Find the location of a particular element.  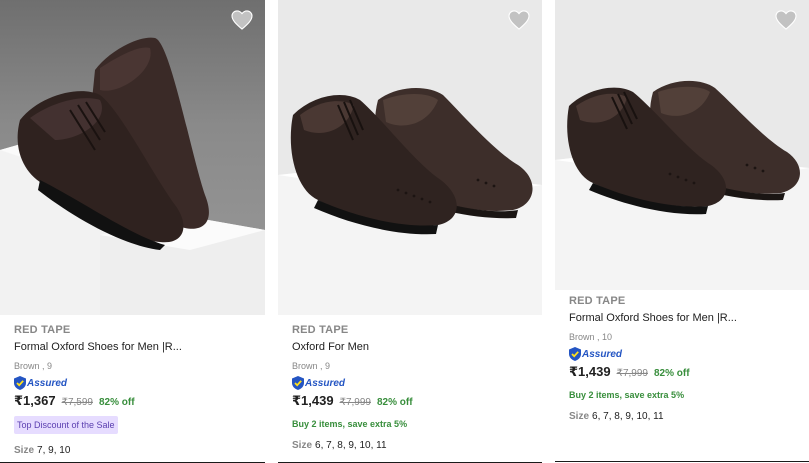

size-values: 7, 9, 10 is located at coordinates (54, 450).